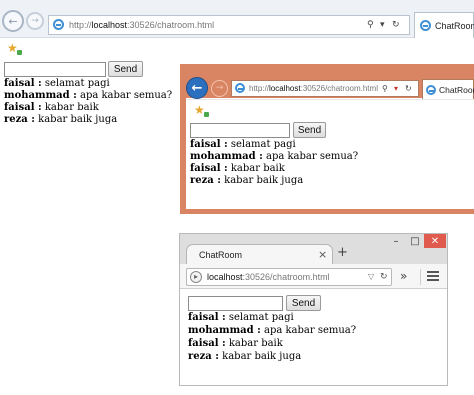 This screenshot has width=474, height=395. Describe the element at coordinates (268, 277) in the screenshot. I see `url-text: localhost:30526/chatroom.html` at that location.